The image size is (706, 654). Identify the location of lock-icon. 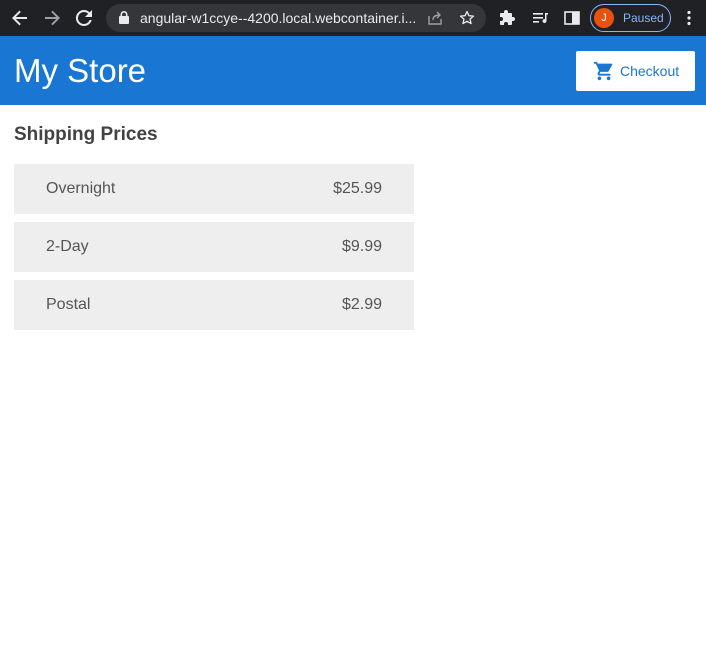
(124, 20).